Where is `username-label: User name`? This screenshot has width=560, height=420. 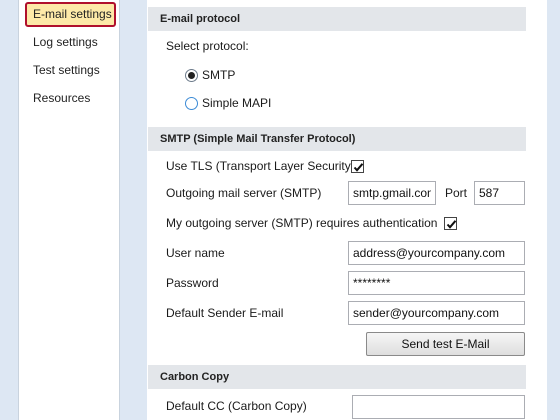
username-label: User name is located at coordinates (195, 253).